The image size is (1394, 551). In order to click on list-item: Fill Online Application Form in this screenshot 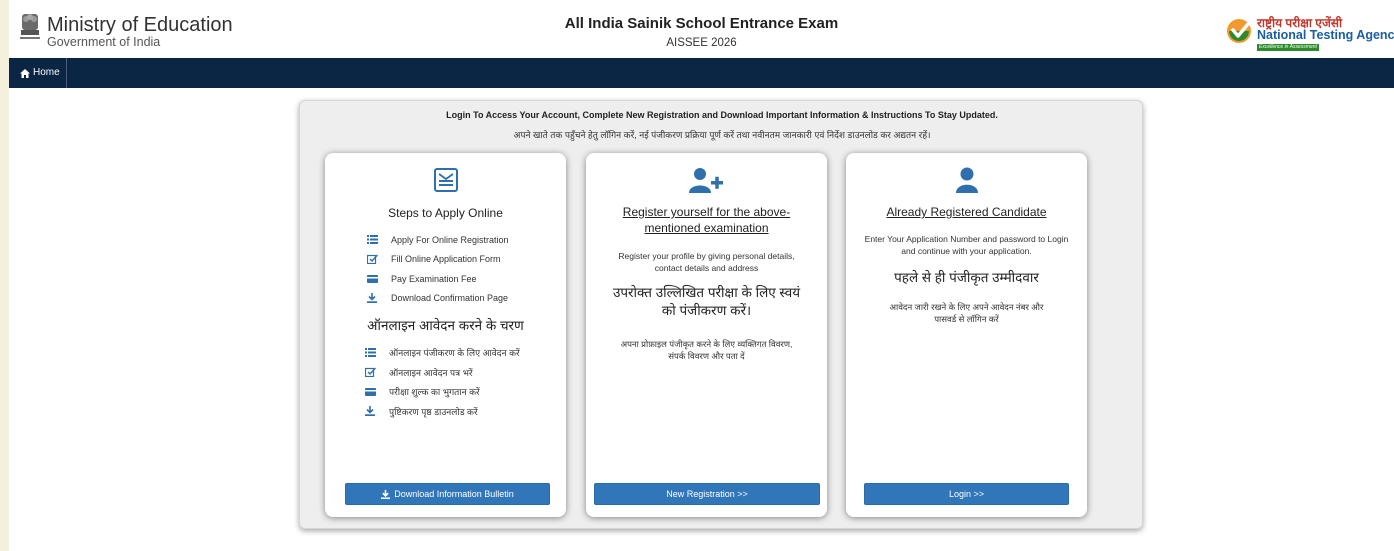, I will do `click(438, 260)`.